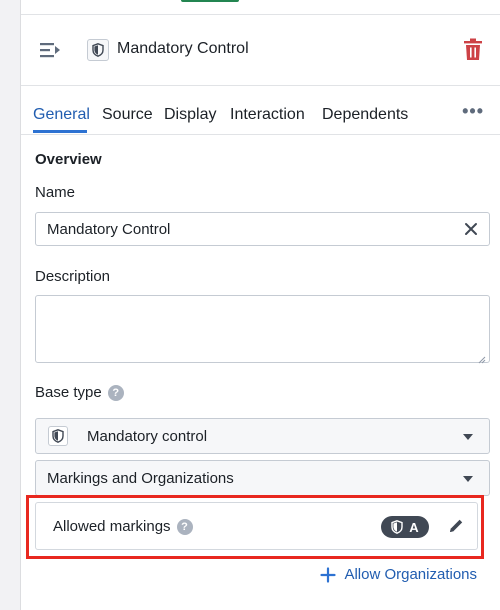 The width and height of the screenshot is (500, 610). Describe the element at coordinates (328, 574) in the screenshot. I see `plus-icon` at that location.